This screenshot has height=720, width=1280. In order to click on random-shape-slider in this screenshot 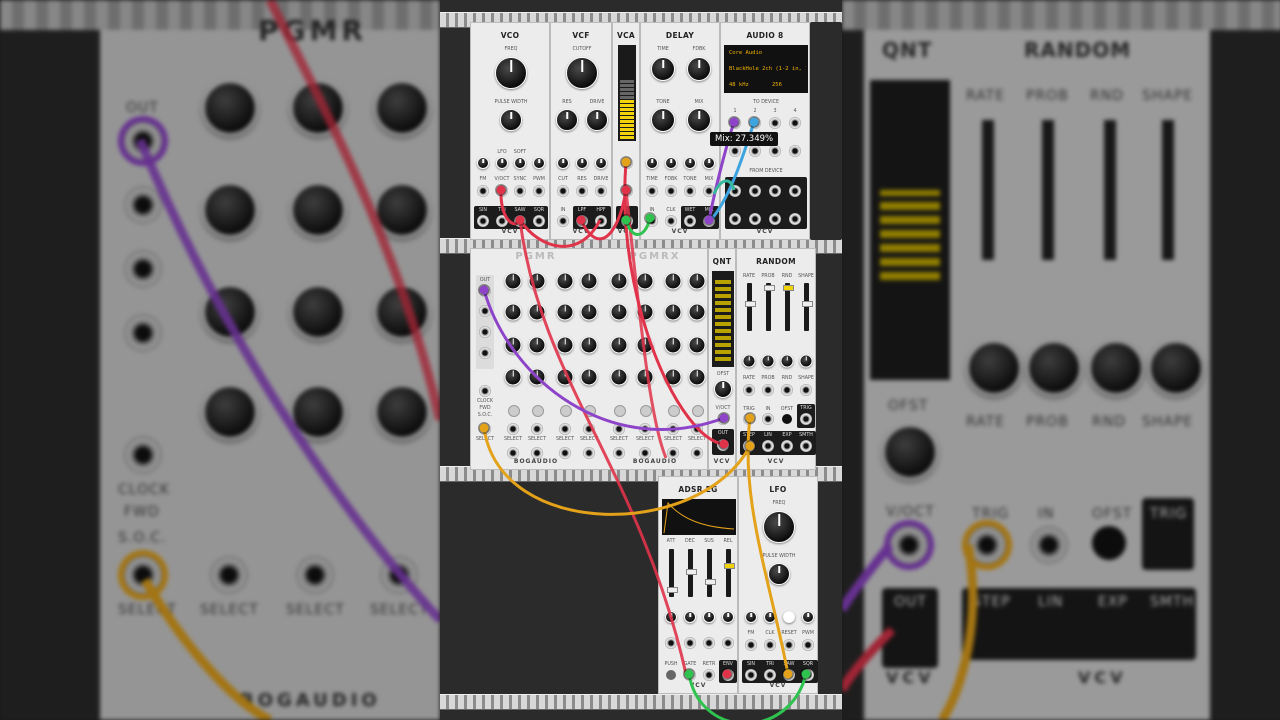, I will do `click(807, 307)`.